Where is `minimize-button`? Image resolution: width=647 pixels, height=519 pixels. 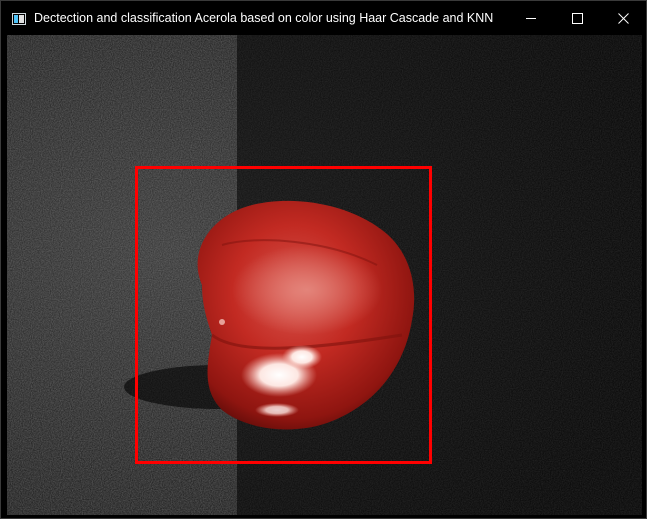 minimize-button is located at coordinates (531, 18).